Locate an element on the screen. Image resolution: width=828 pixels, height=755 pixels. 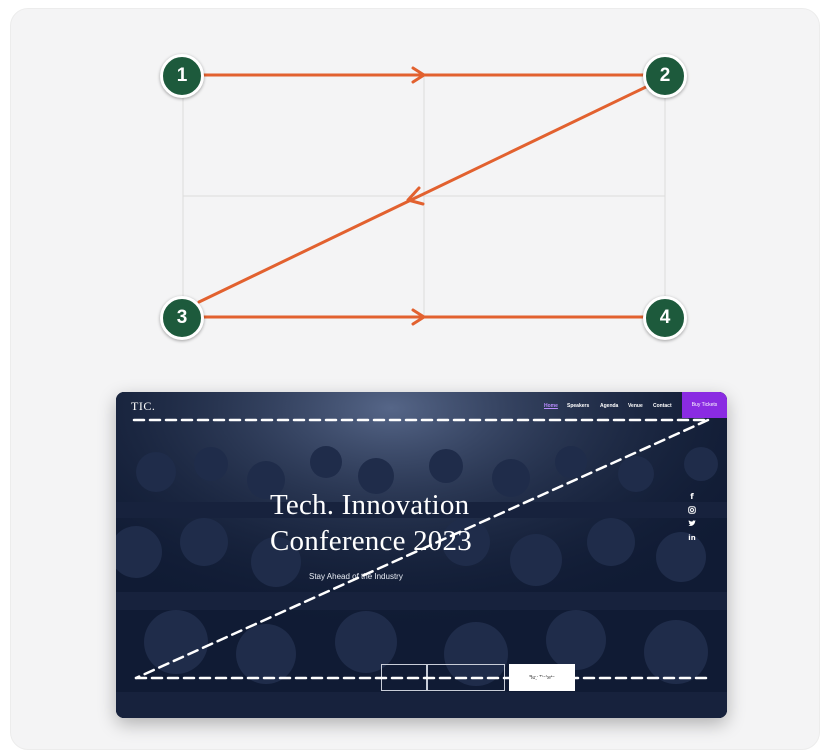
step-badge-1: 1 is located at coordinates (182, 76).